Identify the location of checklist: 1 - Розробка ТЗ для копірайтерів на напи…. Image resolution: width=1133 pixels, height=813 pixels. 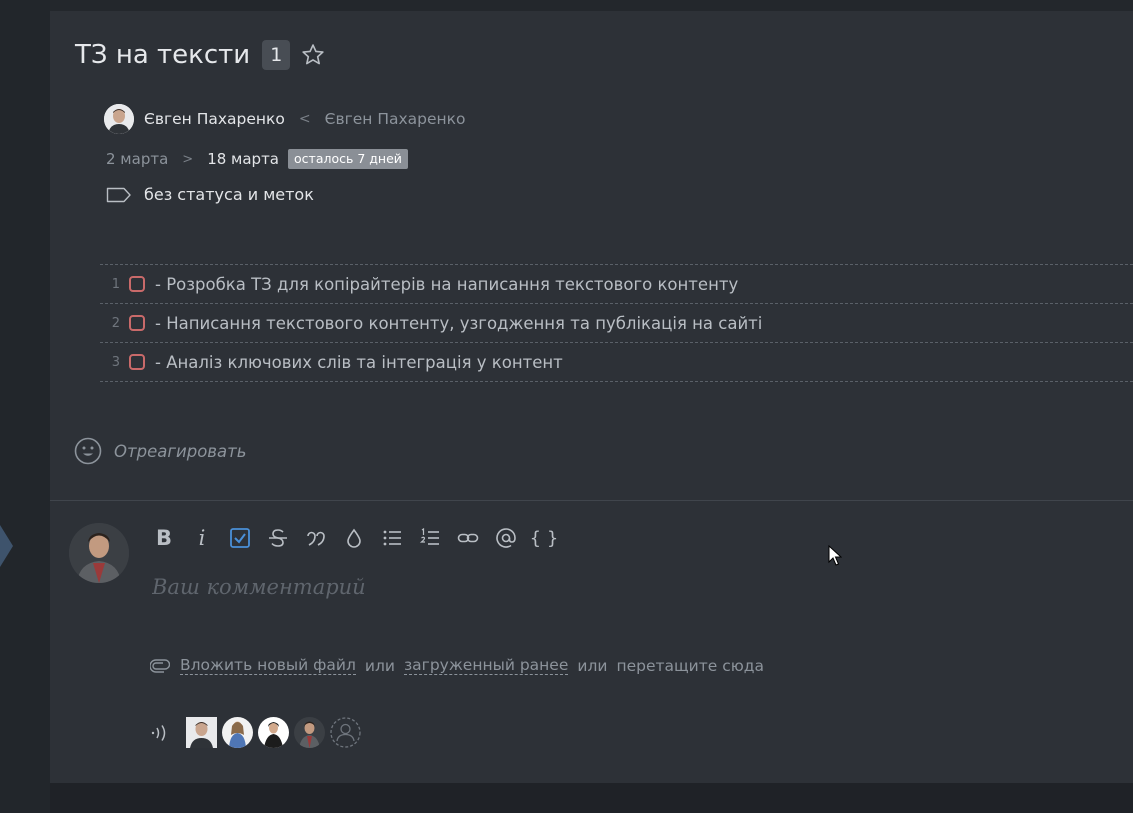
(616, 323).